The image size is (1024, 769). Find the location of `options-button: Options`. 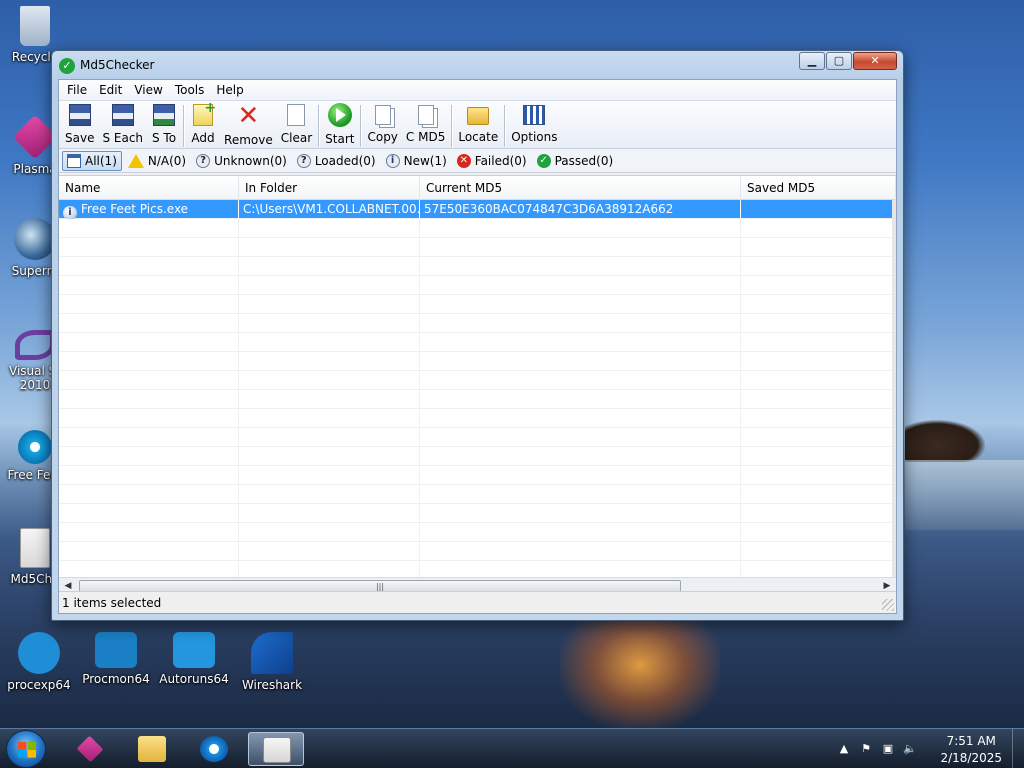

options-button: Options is located at coordinates (534, 125).